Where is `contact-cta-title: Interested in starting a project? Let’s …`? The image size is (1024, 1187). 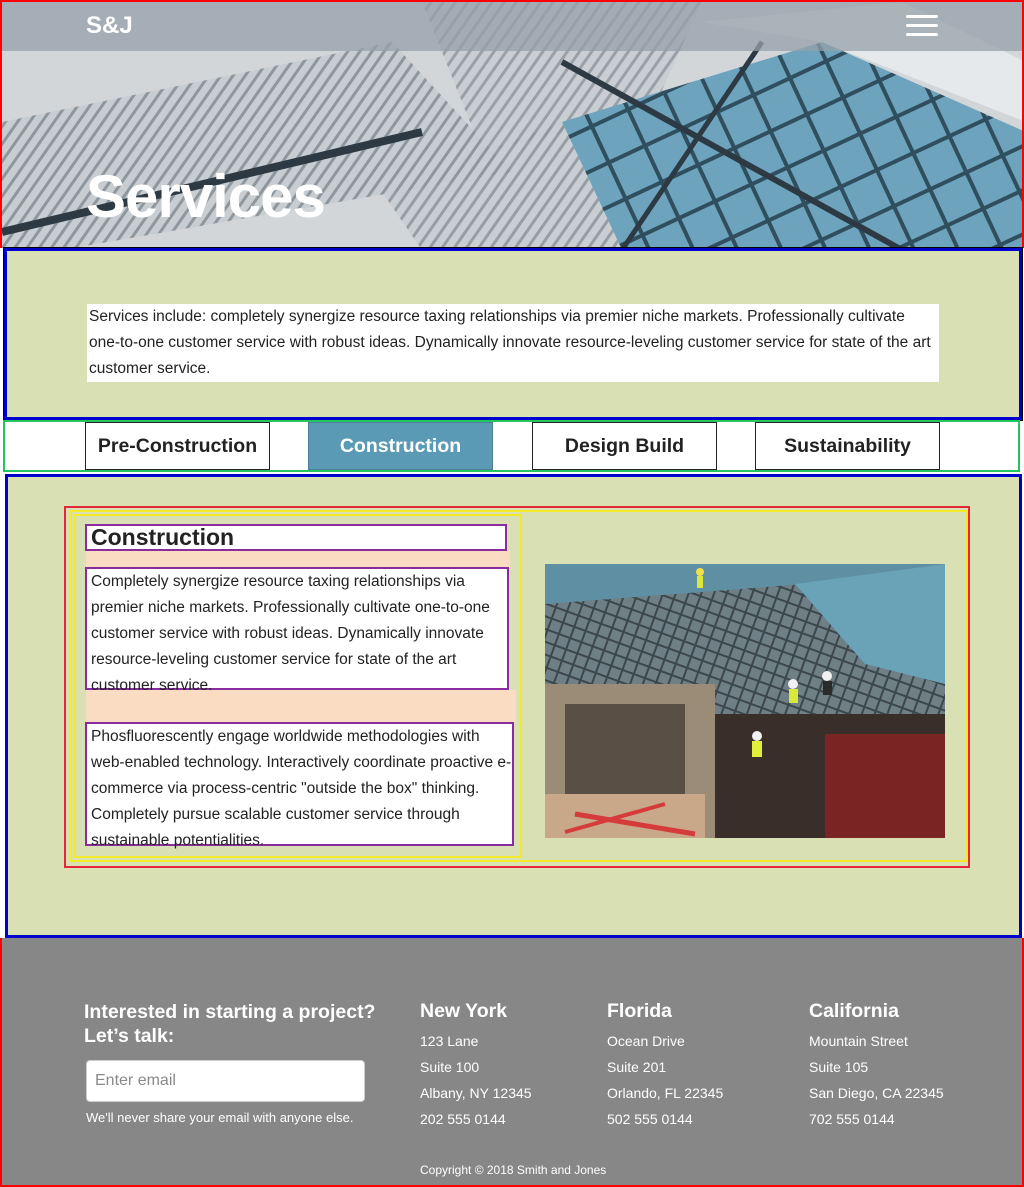 contact-cta-title: Interested in starting a project? Let’s … is located at coordinates (230, 1024).